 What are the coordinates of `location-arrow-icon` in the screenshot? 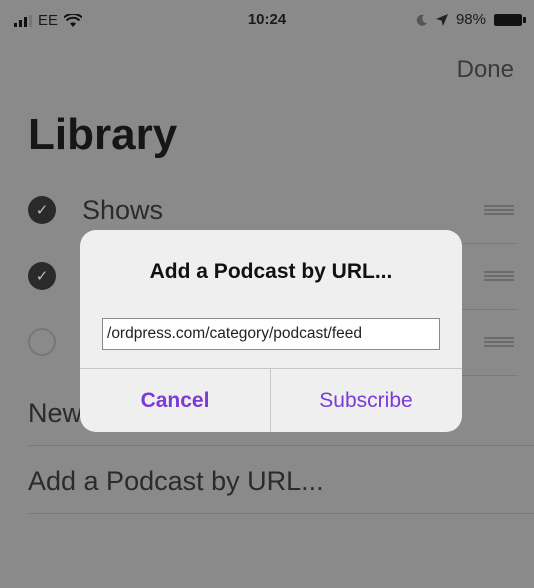 It's located at (441, 19).